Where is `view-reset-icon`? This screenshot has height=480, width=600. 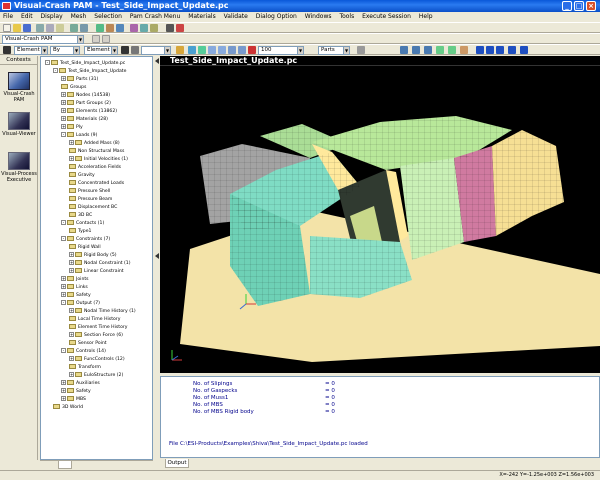
view-reset-icon is located at coordinates (524, 50).